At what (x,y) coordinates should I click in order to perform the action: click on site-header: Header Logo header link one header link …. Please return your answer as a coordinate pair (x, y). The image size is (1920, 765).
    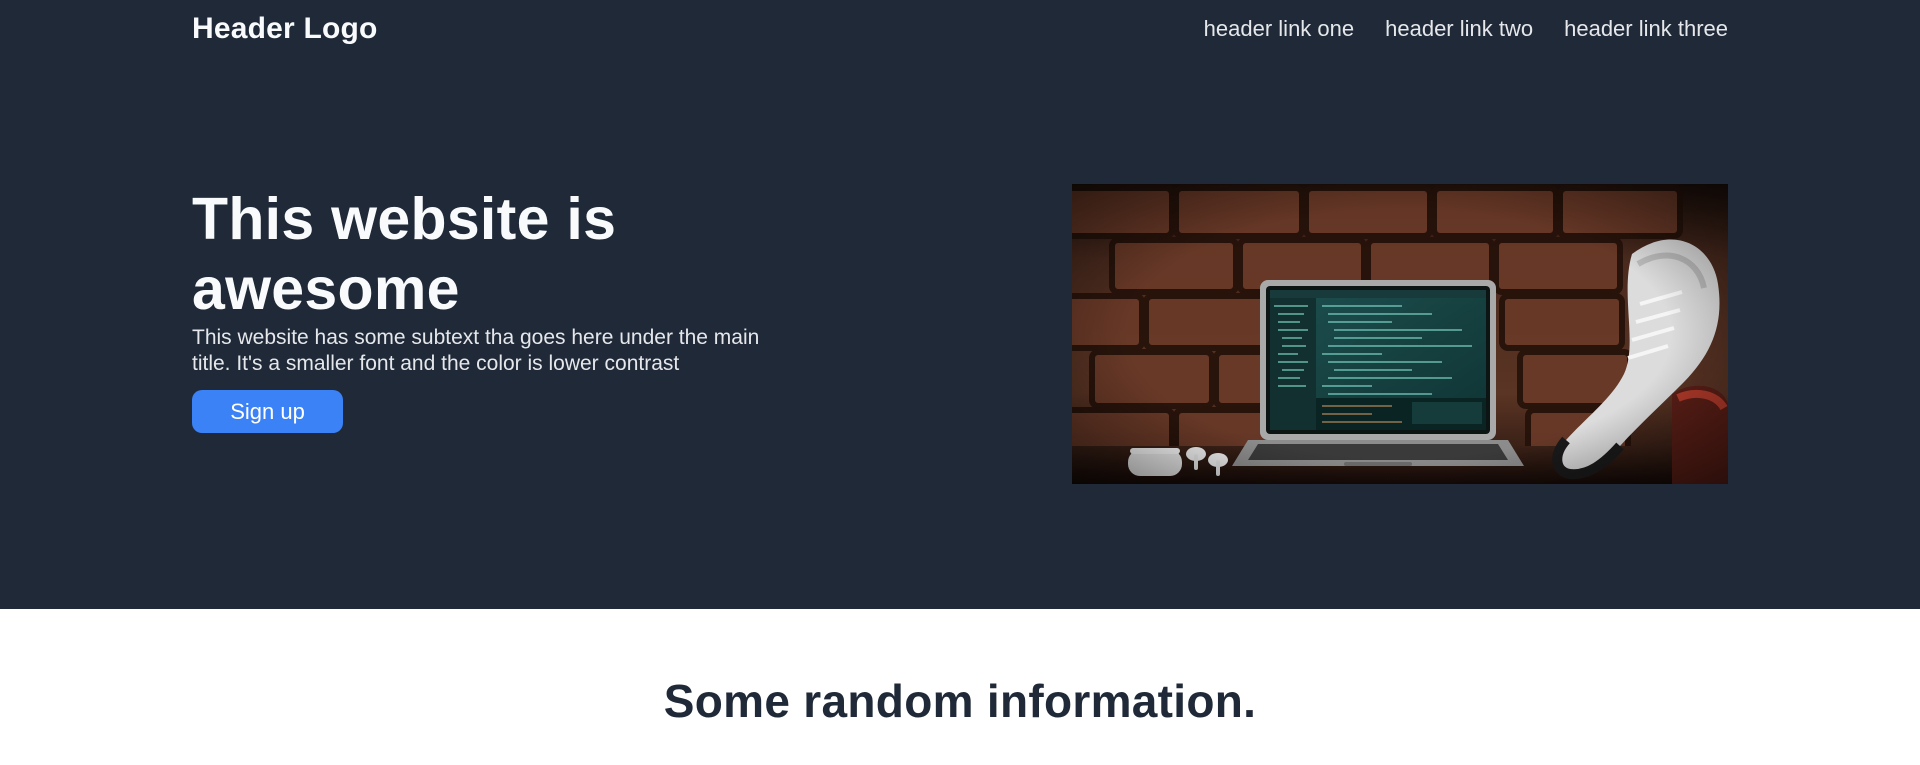
    Looking at the image, I should click on (960, 29).